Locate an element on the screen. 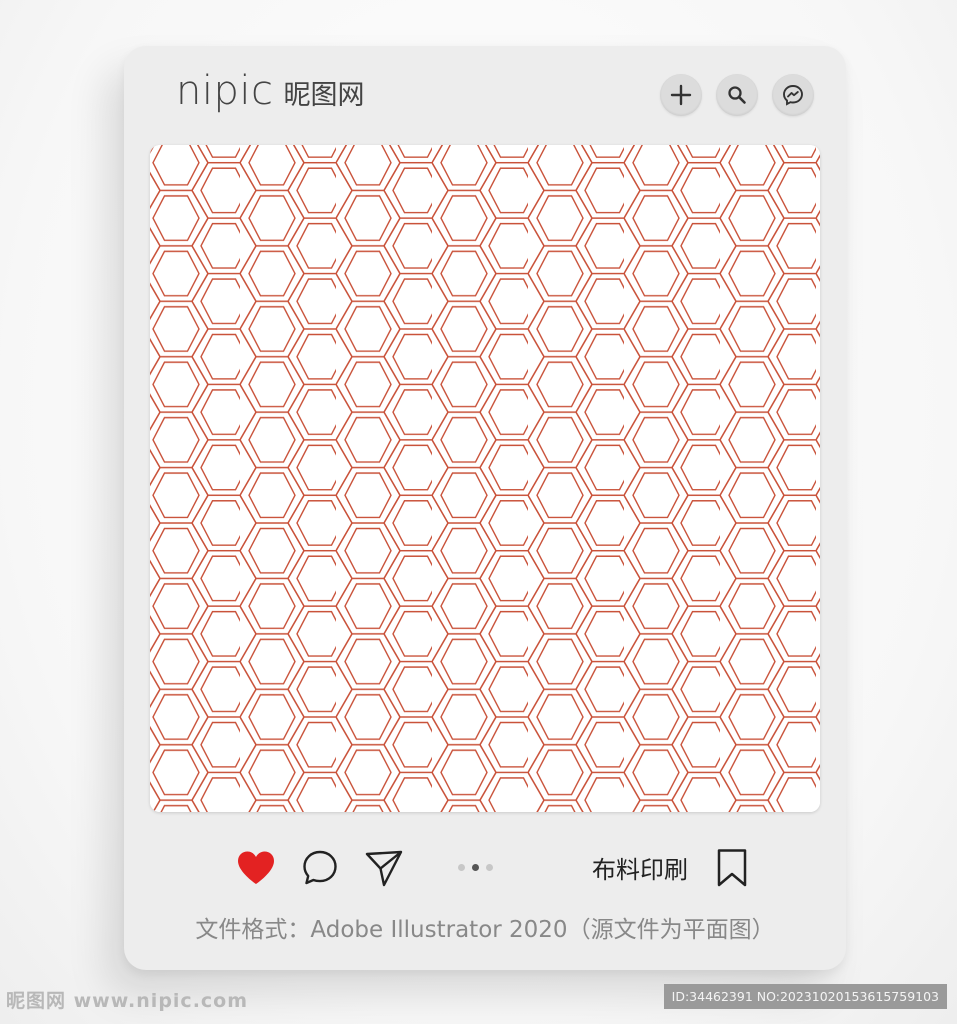 The width and height of the screenshot is (957, 1024). watermark-id: ID:34462391 NO:20231020153615759103 is located at coordinates (805, 996).